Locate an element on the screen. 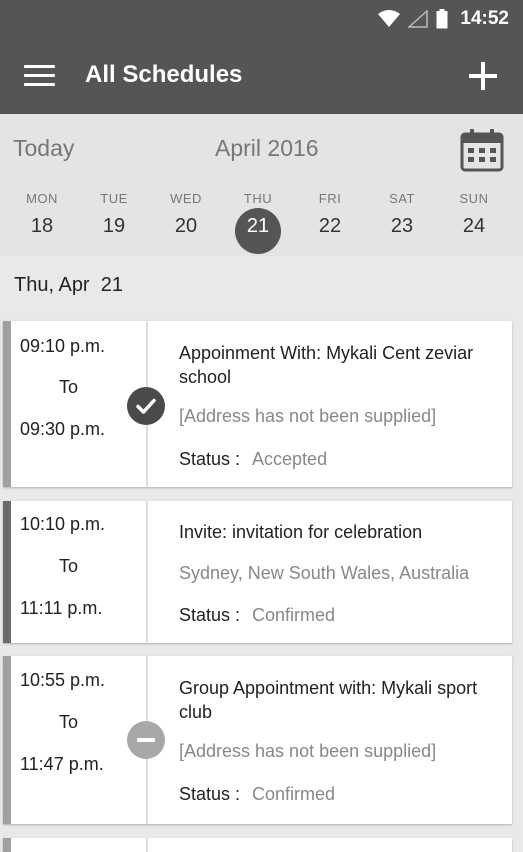  day-sun: SUN 24 is located at coordinates (474, 218).